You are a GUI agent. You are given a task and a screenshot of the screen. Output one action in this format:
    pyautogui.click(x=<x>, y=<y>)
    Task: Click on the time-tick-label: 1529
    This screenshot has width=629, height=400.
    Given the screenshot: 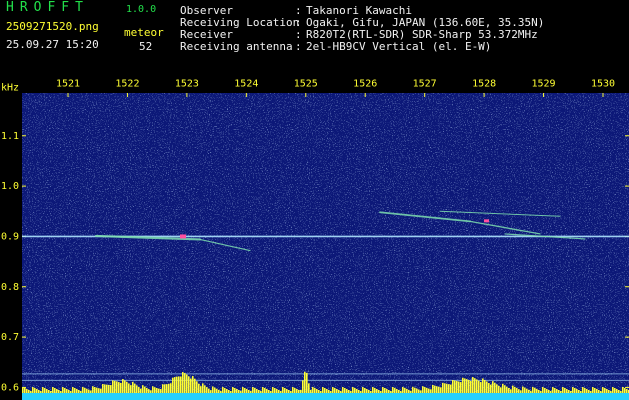 What is the action you would take?
    pyautogui.click(x=544, y=84)
    